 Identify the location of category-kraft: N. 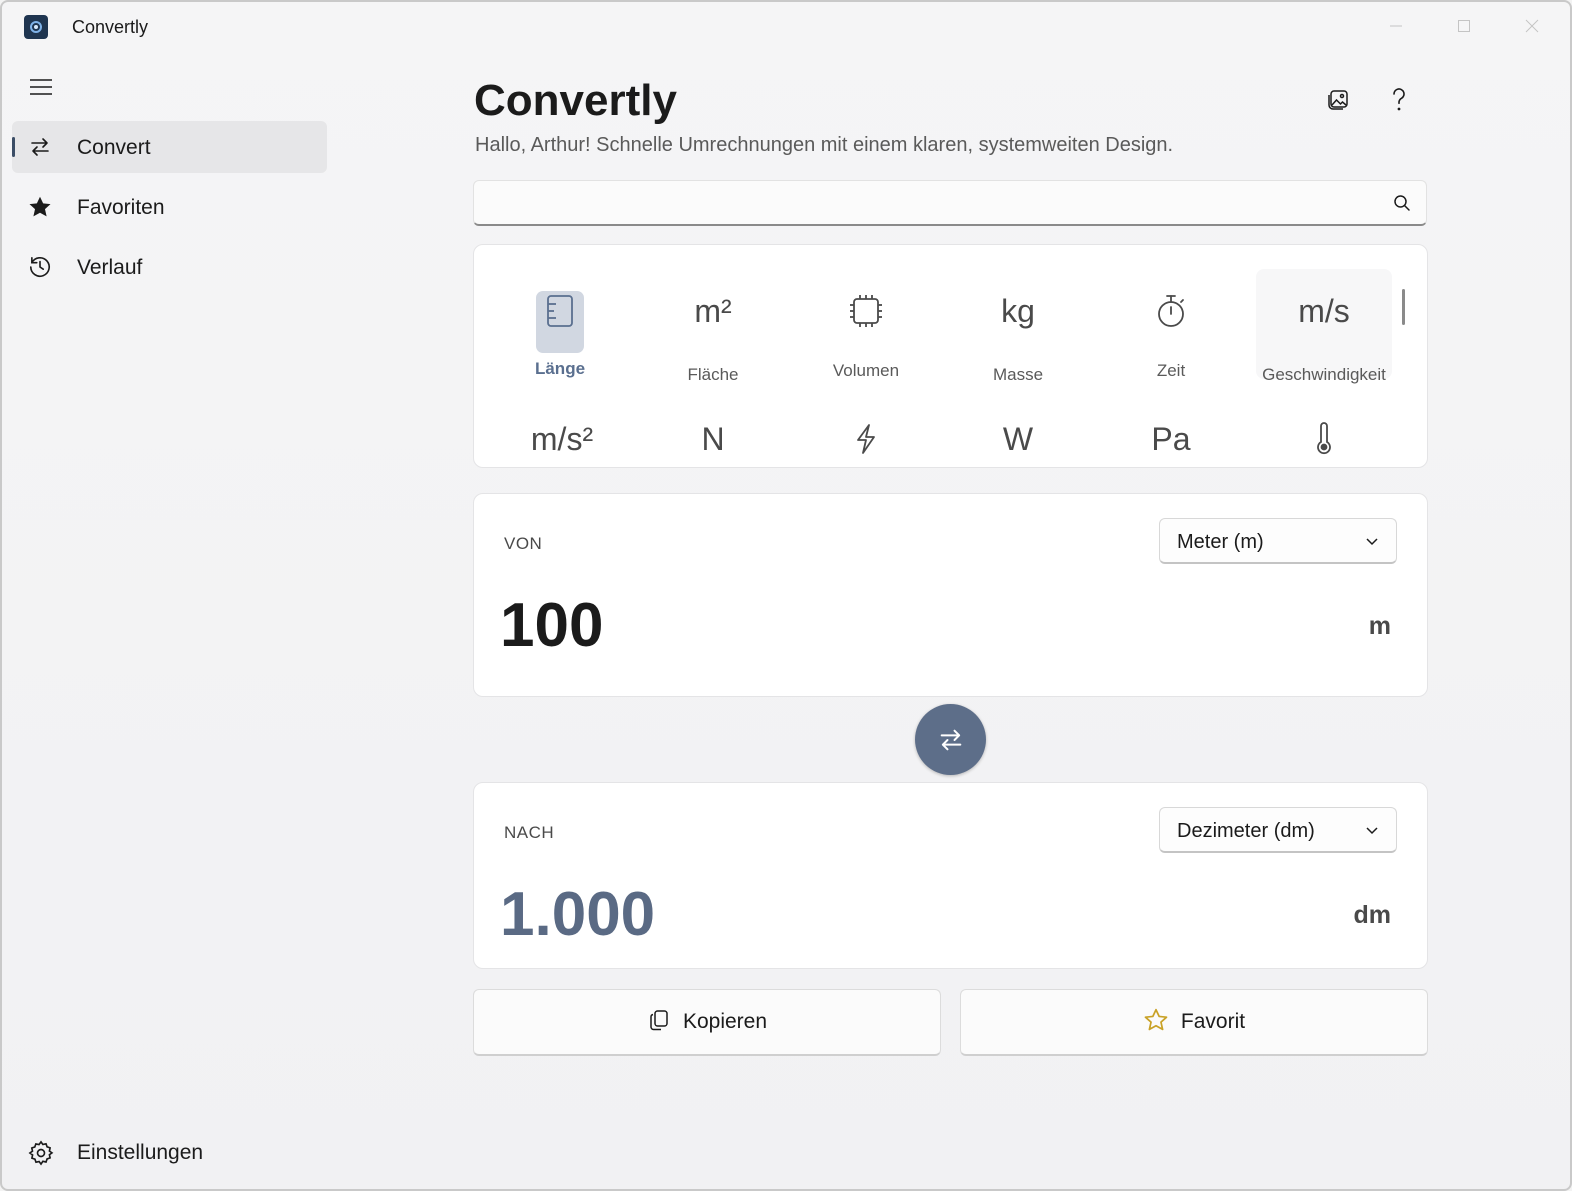
(713, 442).